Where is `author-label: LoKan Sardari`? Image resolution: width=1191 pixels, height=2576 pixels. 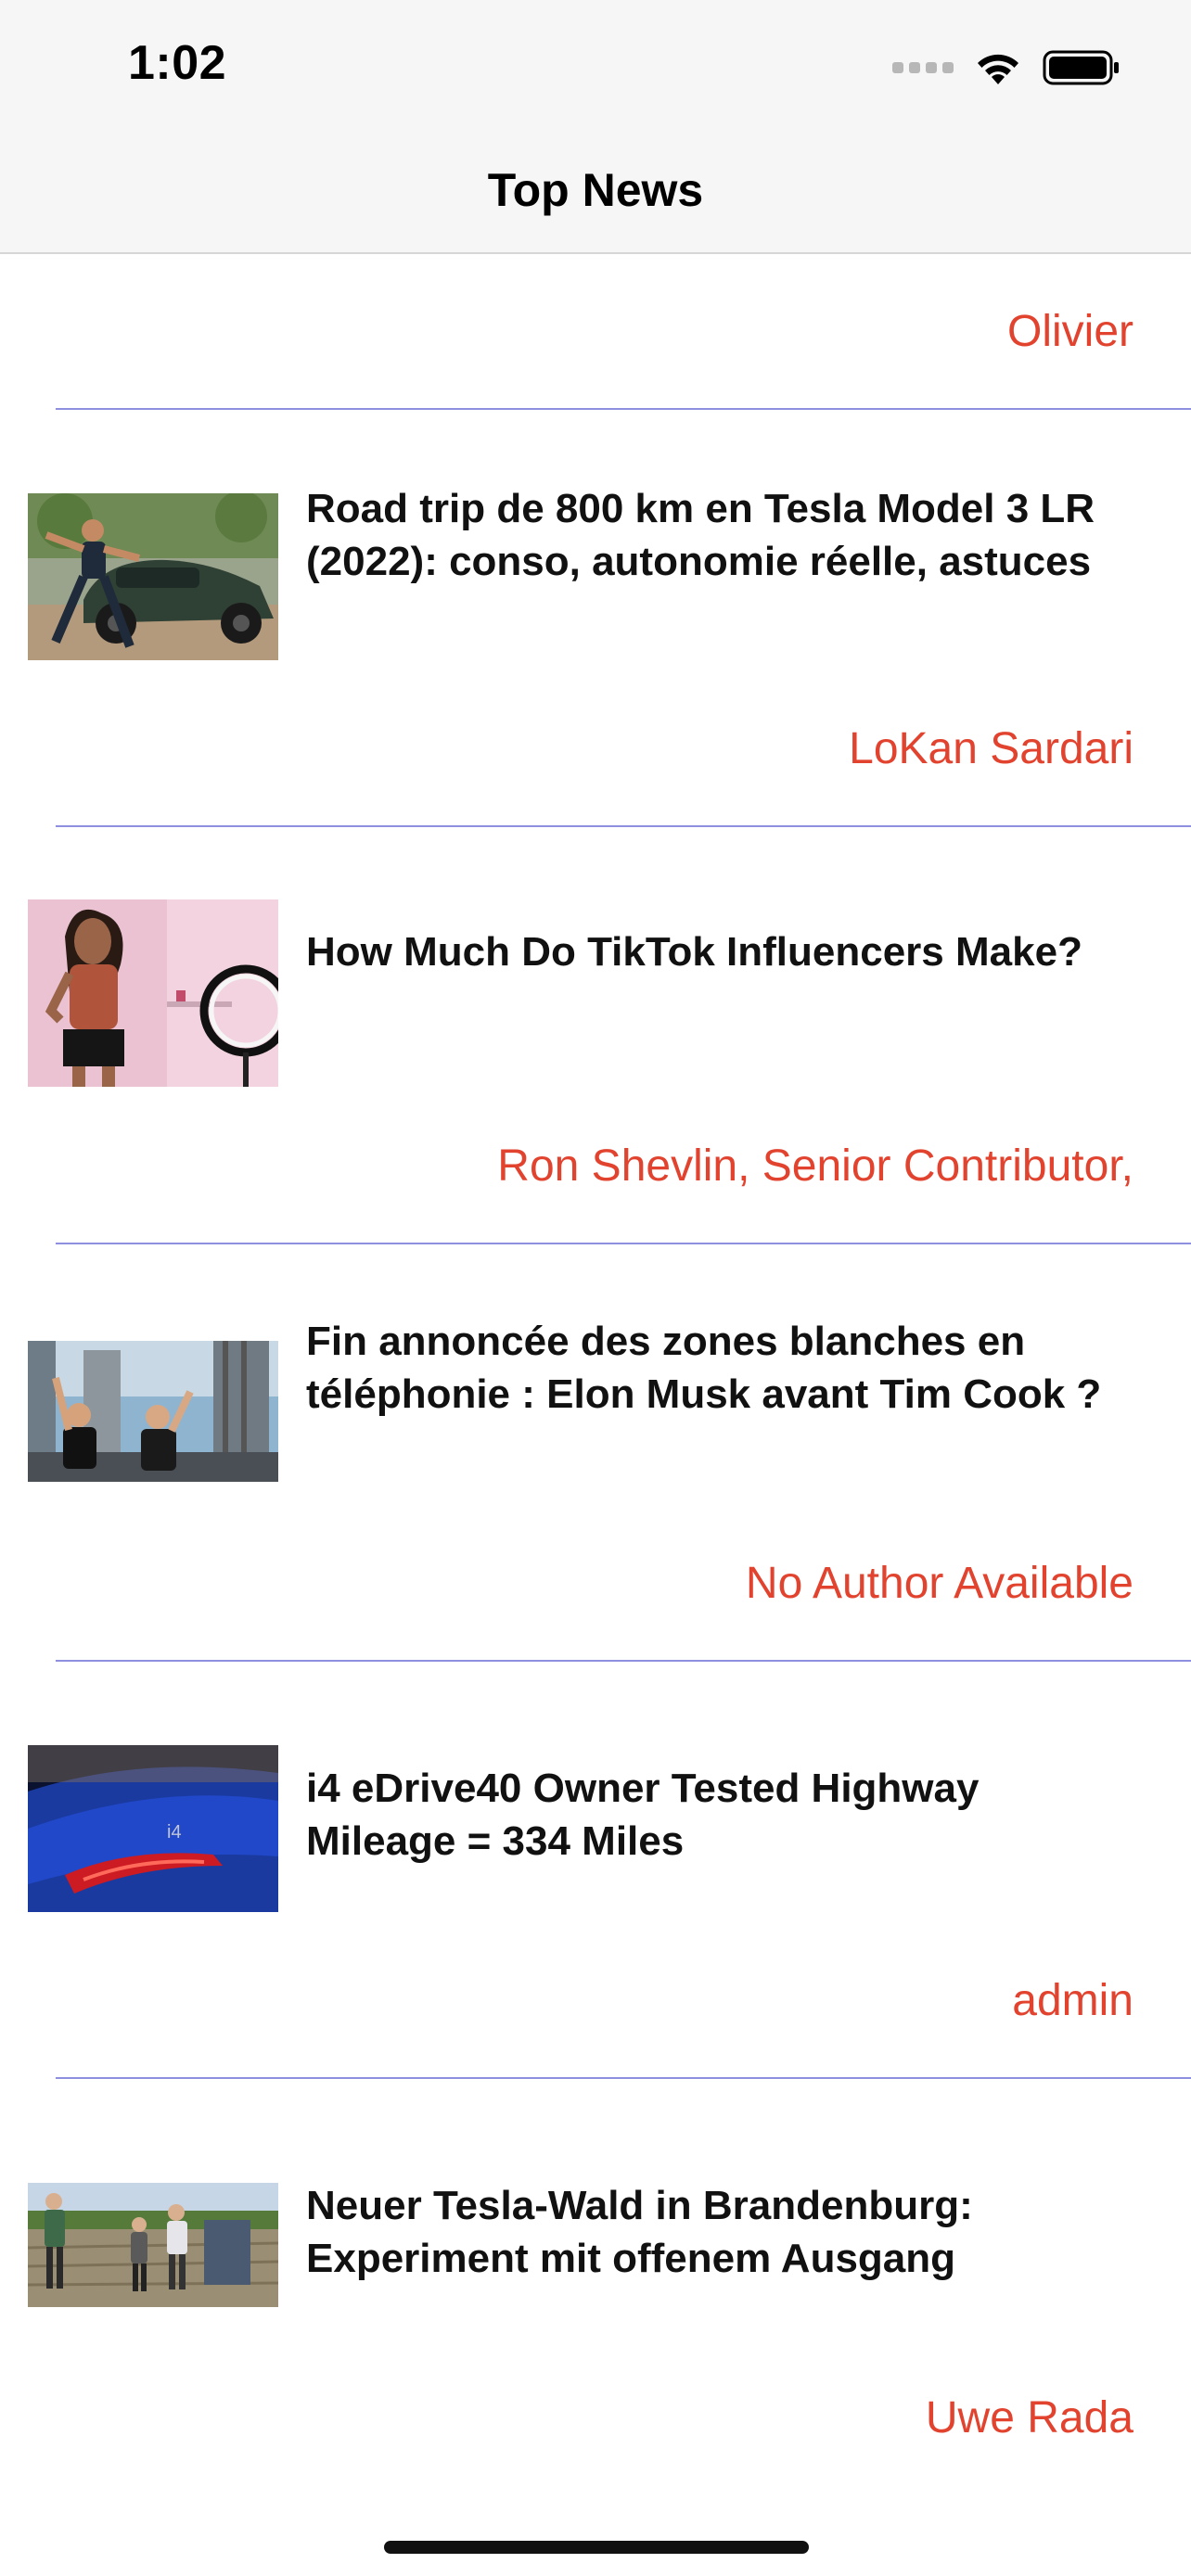 author-label: LoKan Sardari is located at coordinates (991, 749).